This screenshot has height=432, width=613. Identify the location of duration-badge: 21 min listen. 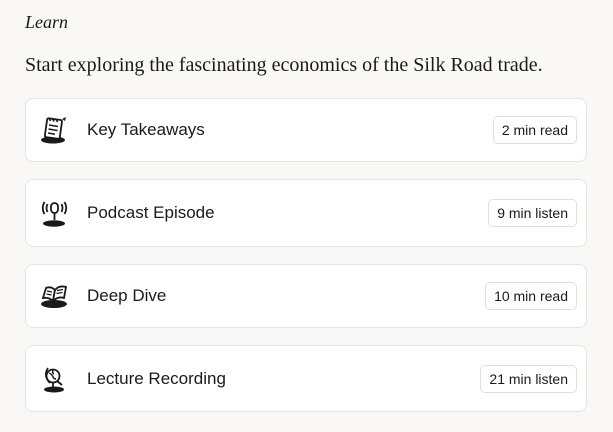
(528, 378).